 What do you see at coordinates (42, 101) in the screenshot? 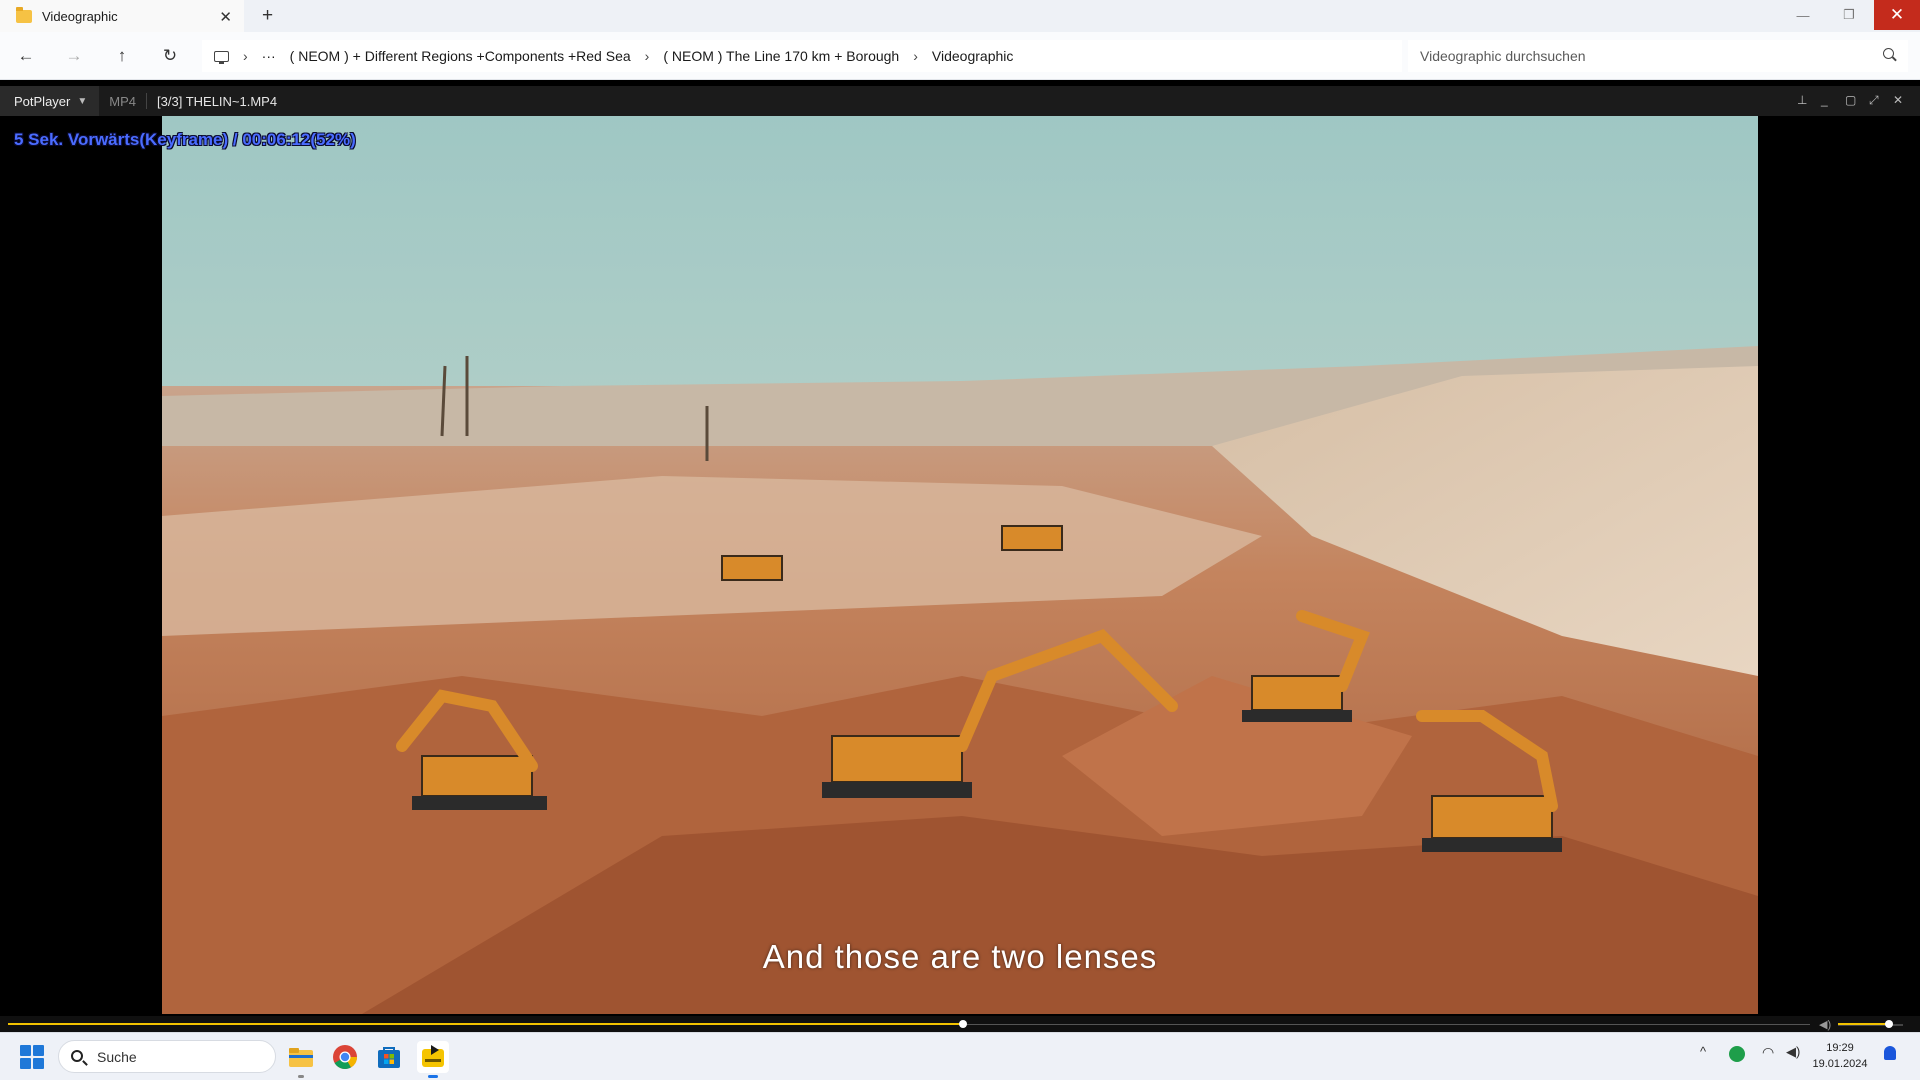
I see `potplayer-brand: PotPlayer` at bounding box center [42, 101].